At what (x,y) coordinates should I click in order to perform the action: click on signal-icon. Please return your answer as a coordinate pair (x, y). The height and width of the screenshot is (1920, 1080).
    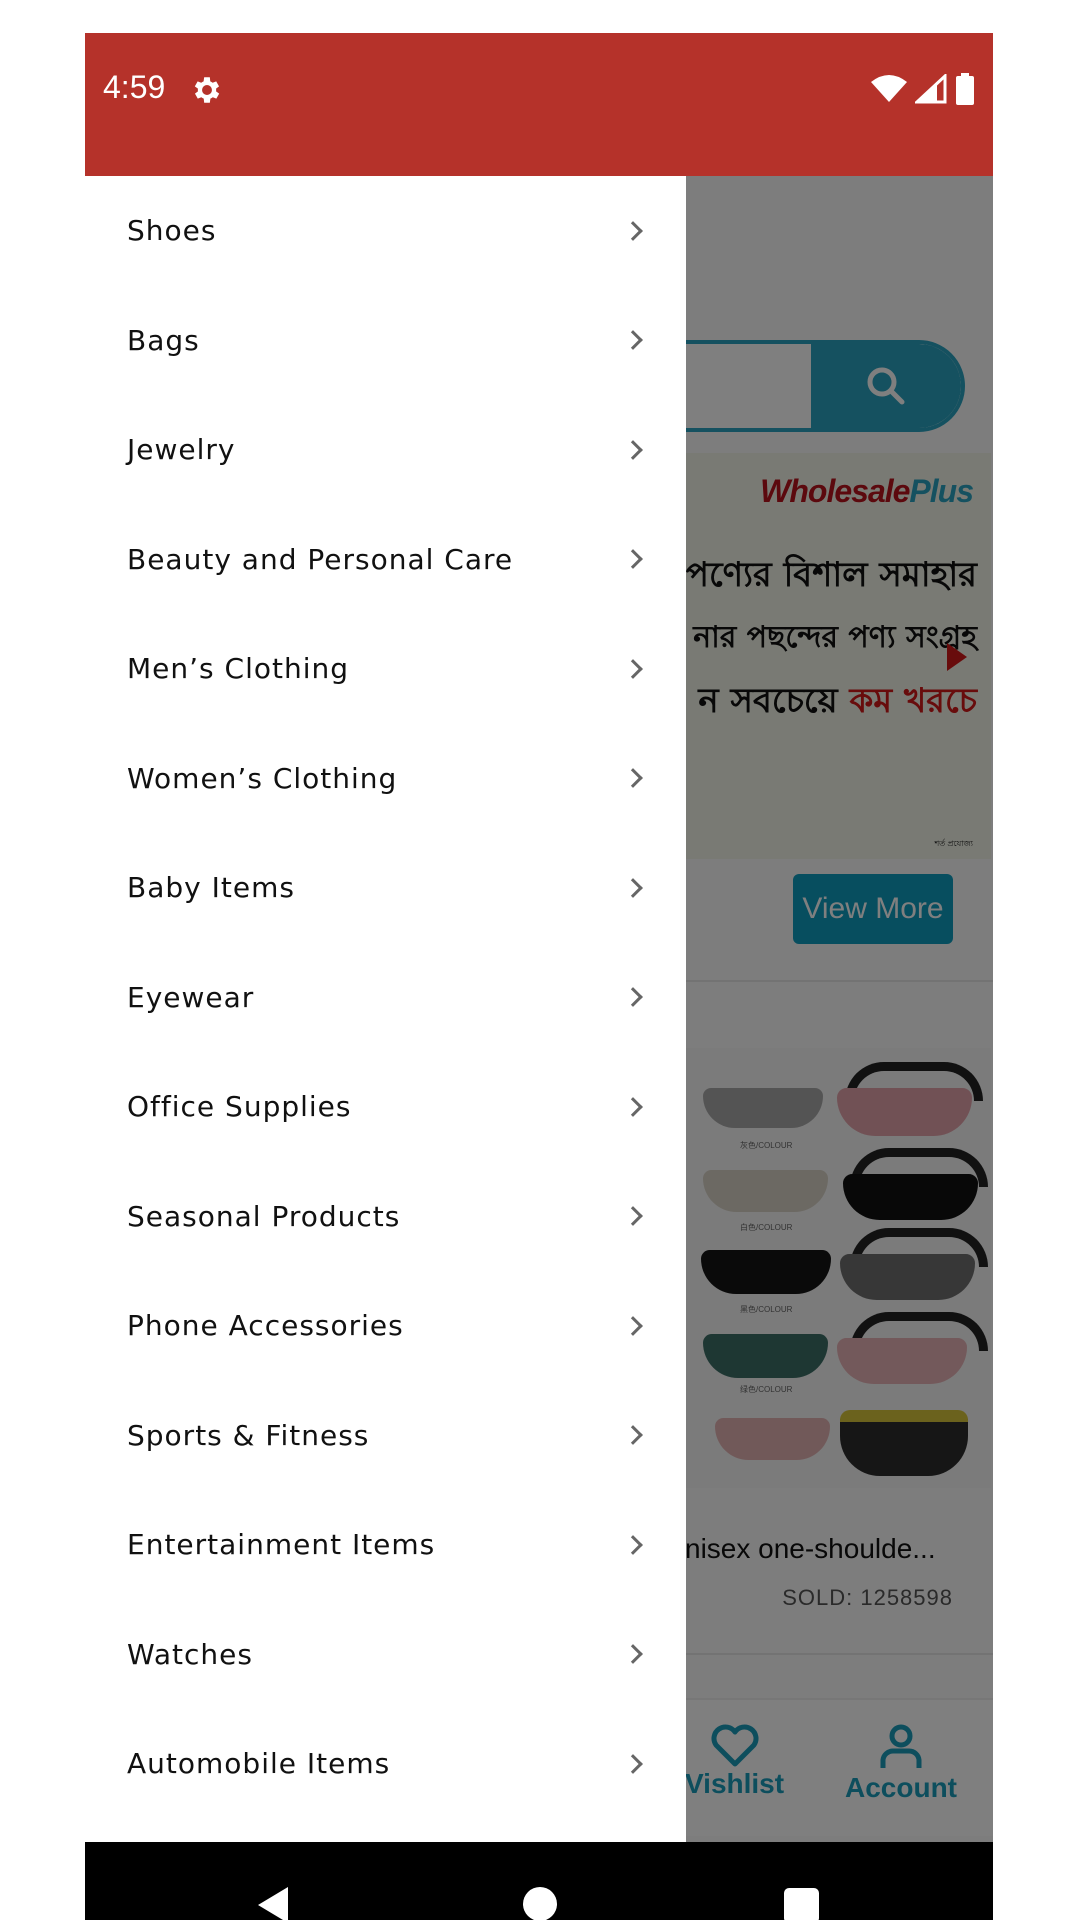
    Looking at the image, I should click on (930, 90).